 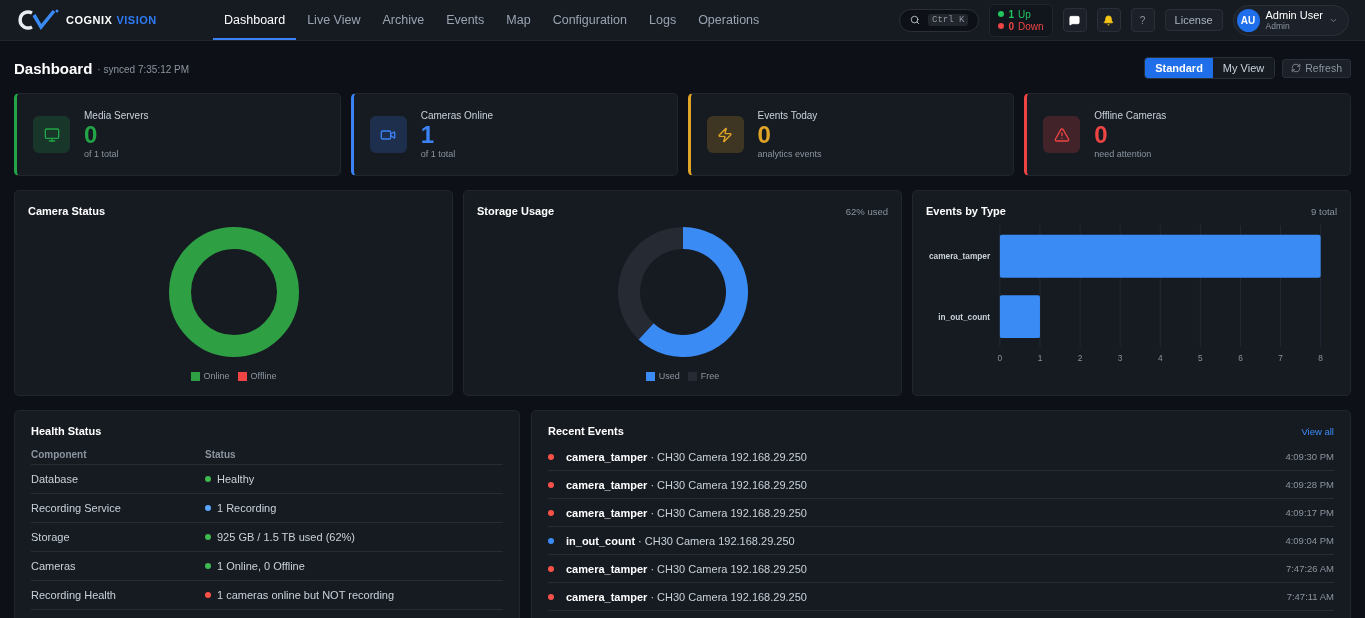 I want to click on page-title: Dashboard, so click(x=53, y=68).